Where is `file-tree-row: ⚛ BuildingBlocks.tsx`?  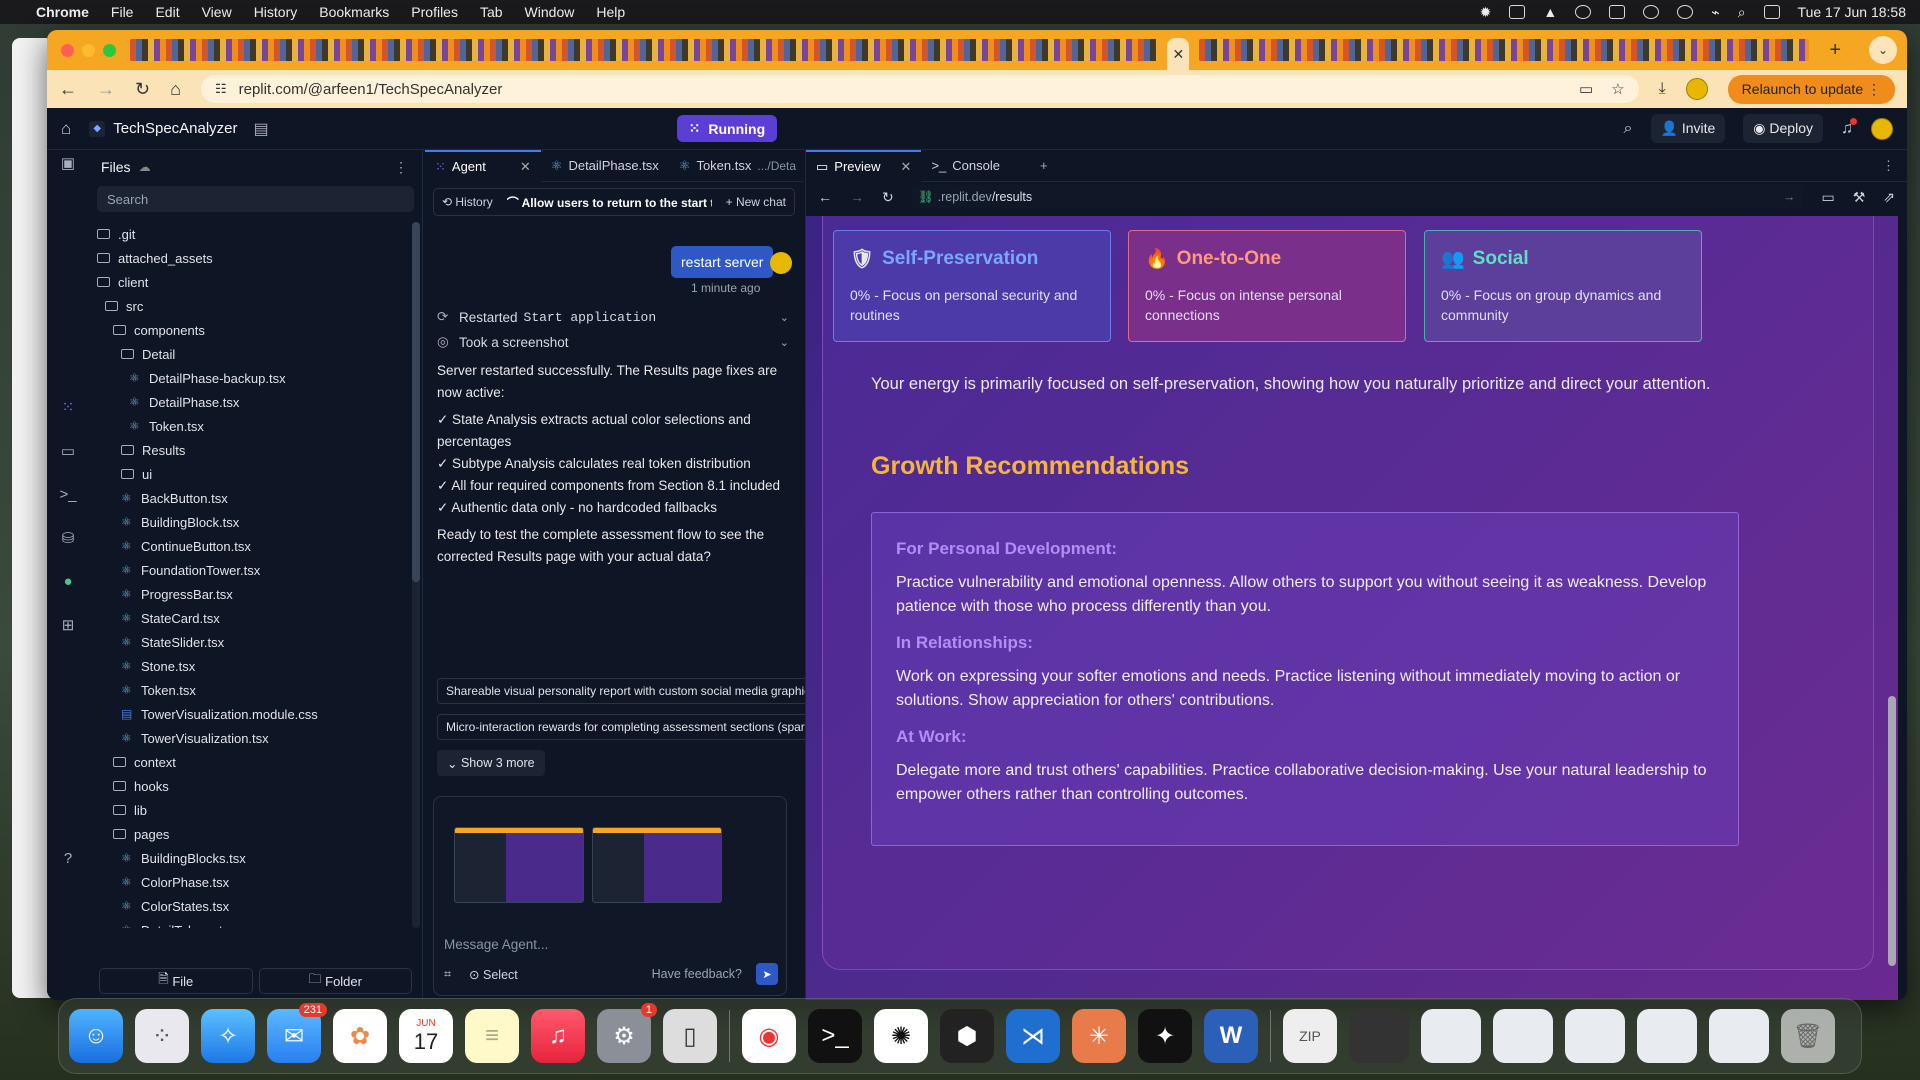
file-tree-row: ⚛ BuildingBlocks.tsx is located at coordinates (249, 858).